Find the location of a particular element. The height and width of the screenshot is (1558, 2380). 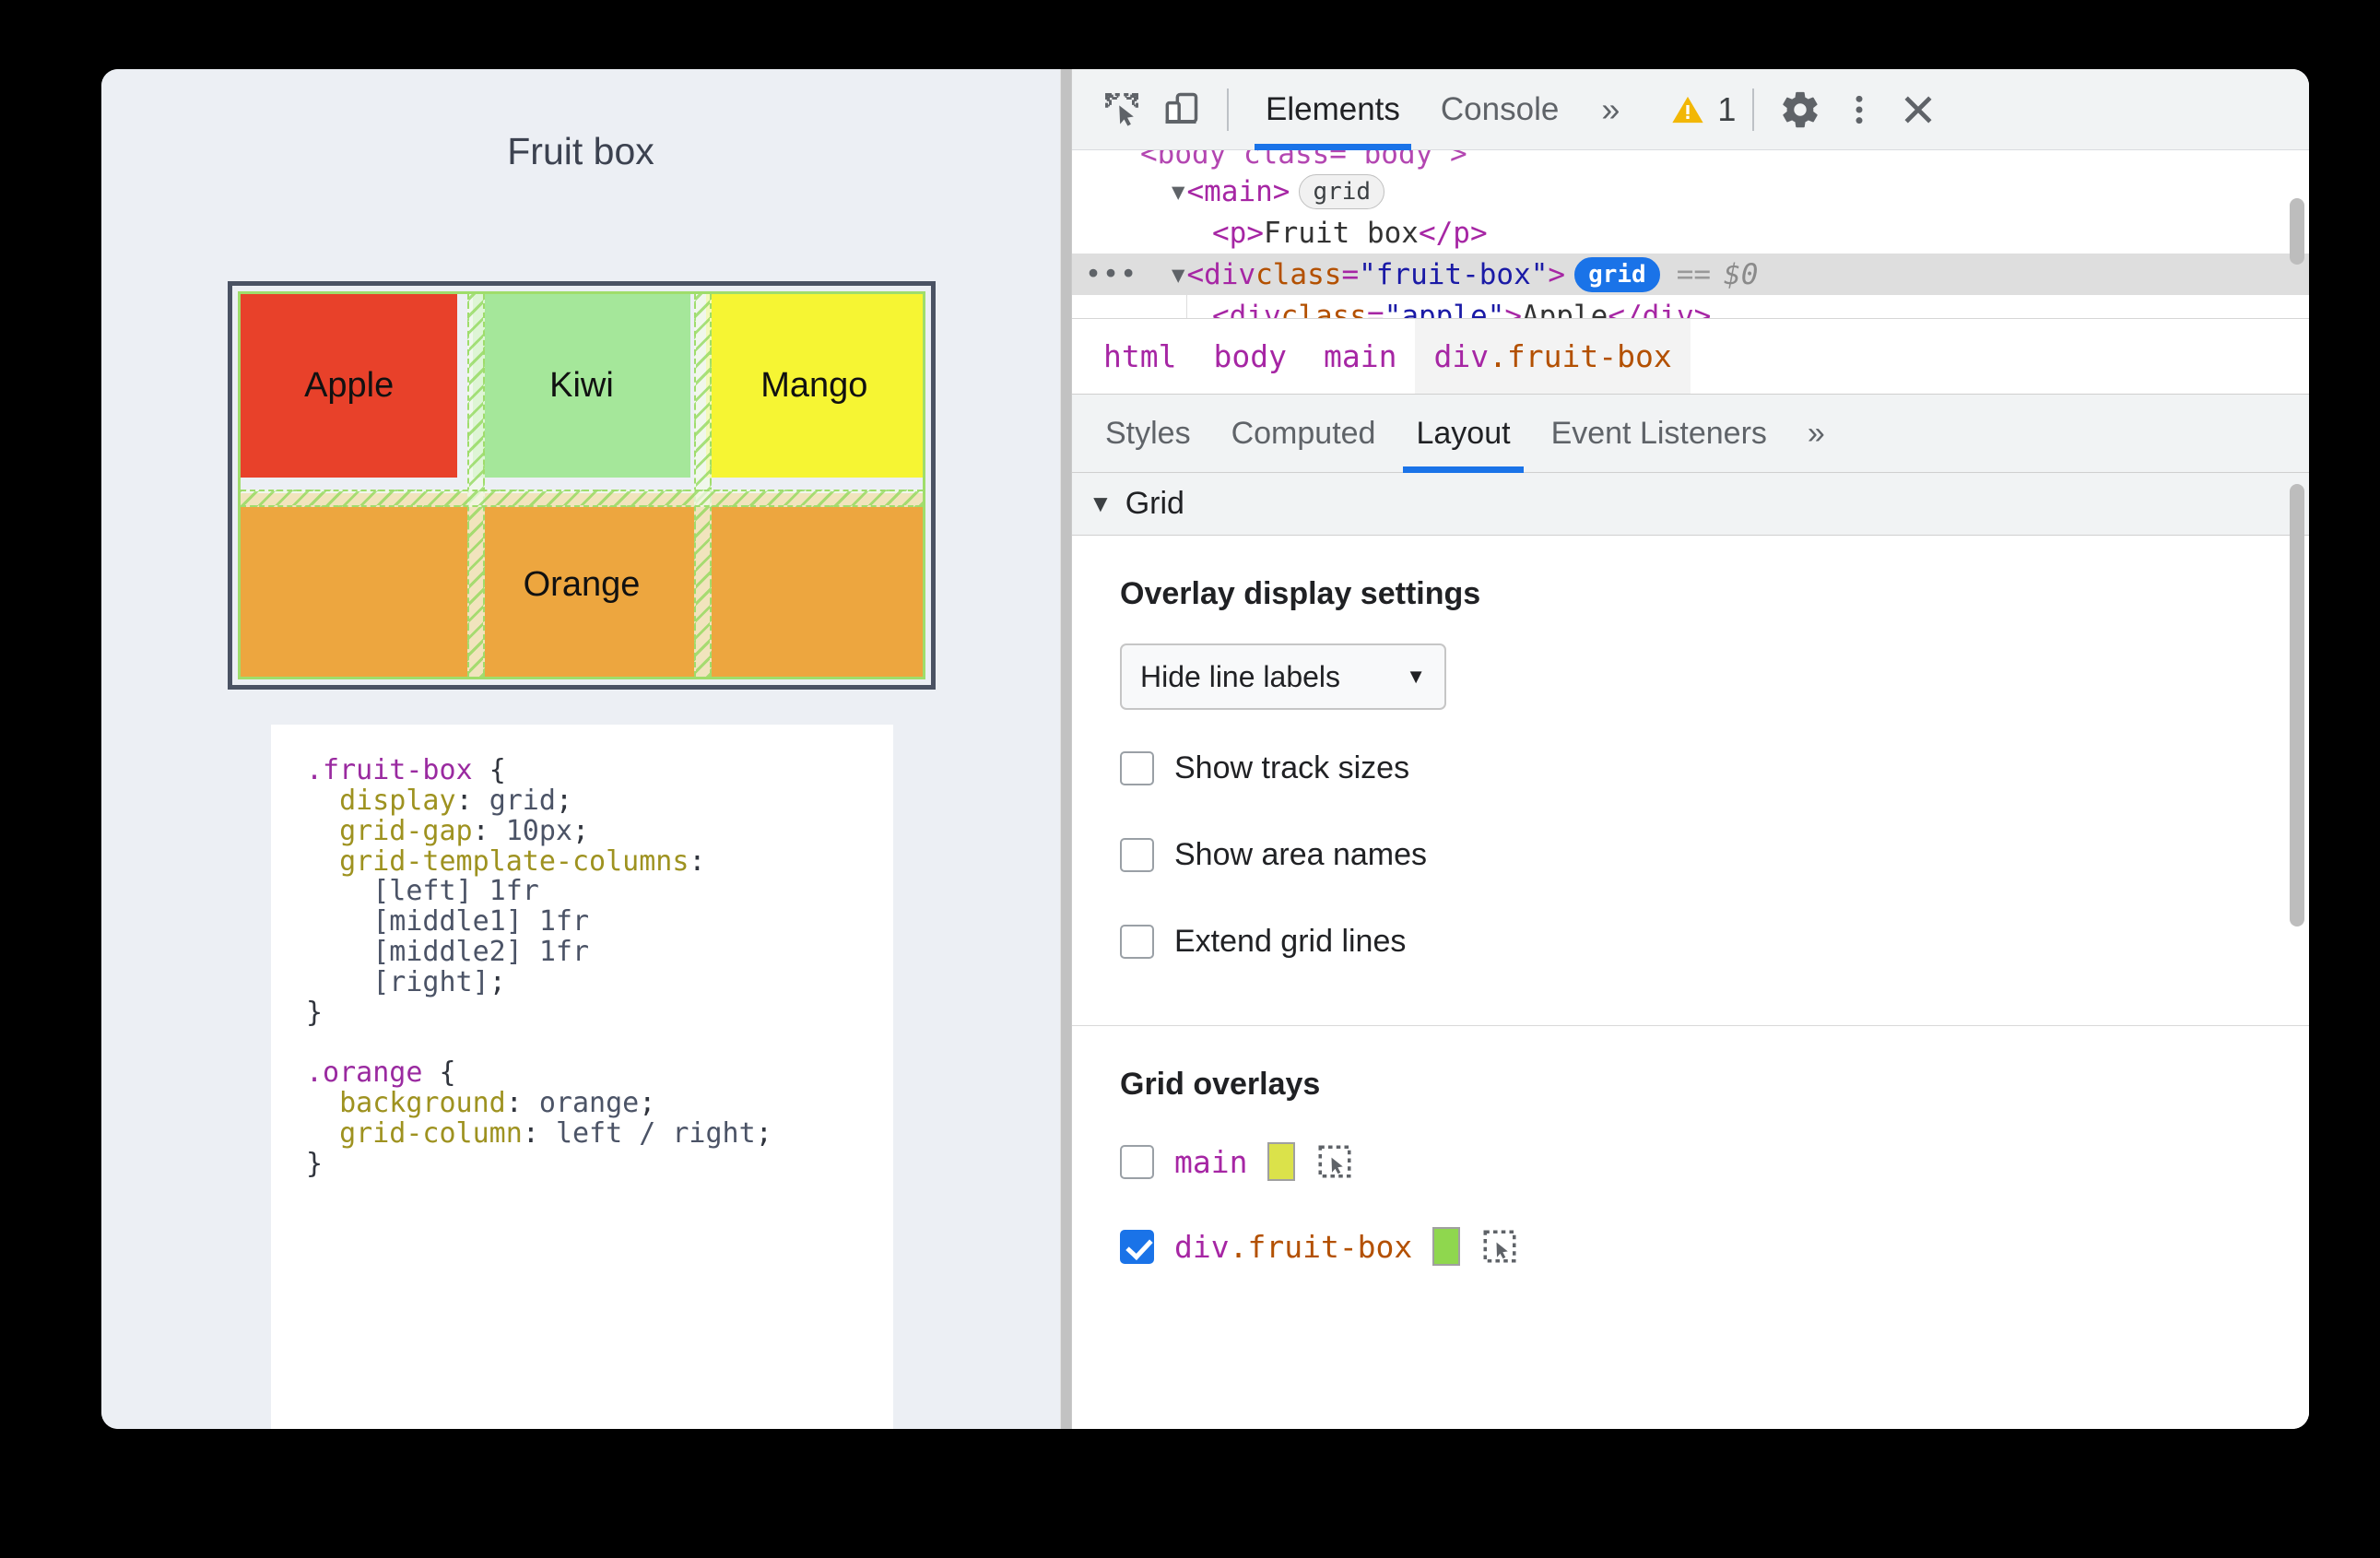

dom-attr-value-apple: "apple" is located at coordinates (1444, 309).